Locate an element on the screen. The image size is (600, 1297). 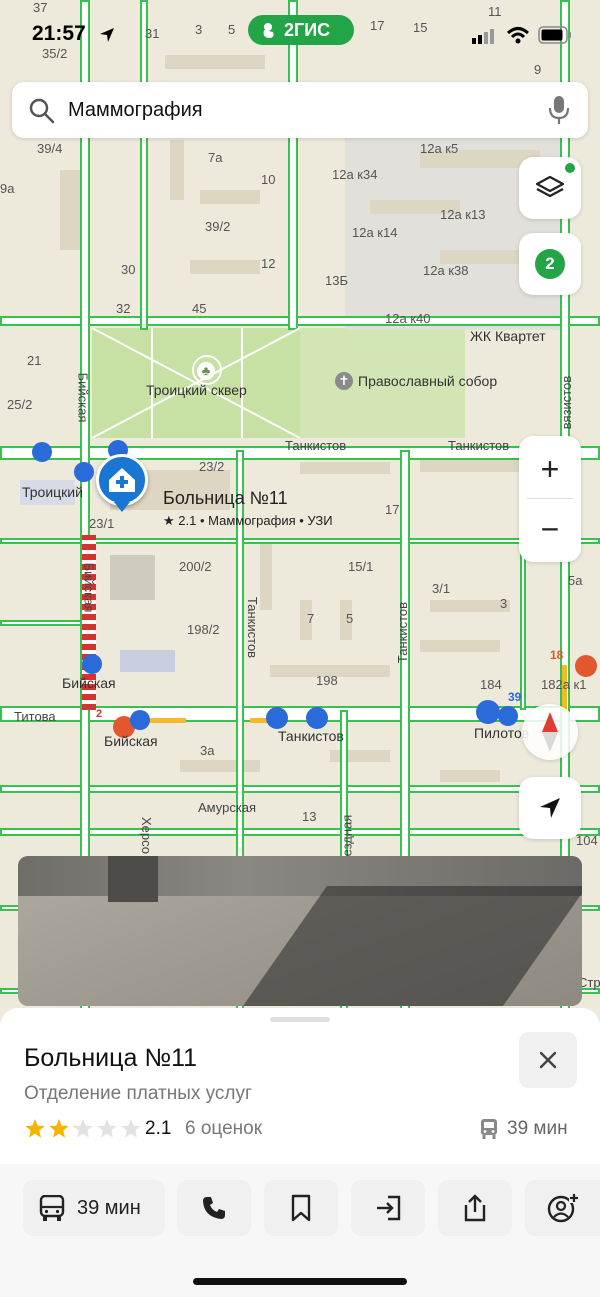
reviews-count: 6 оценок is located at coordinates (223, 1129).